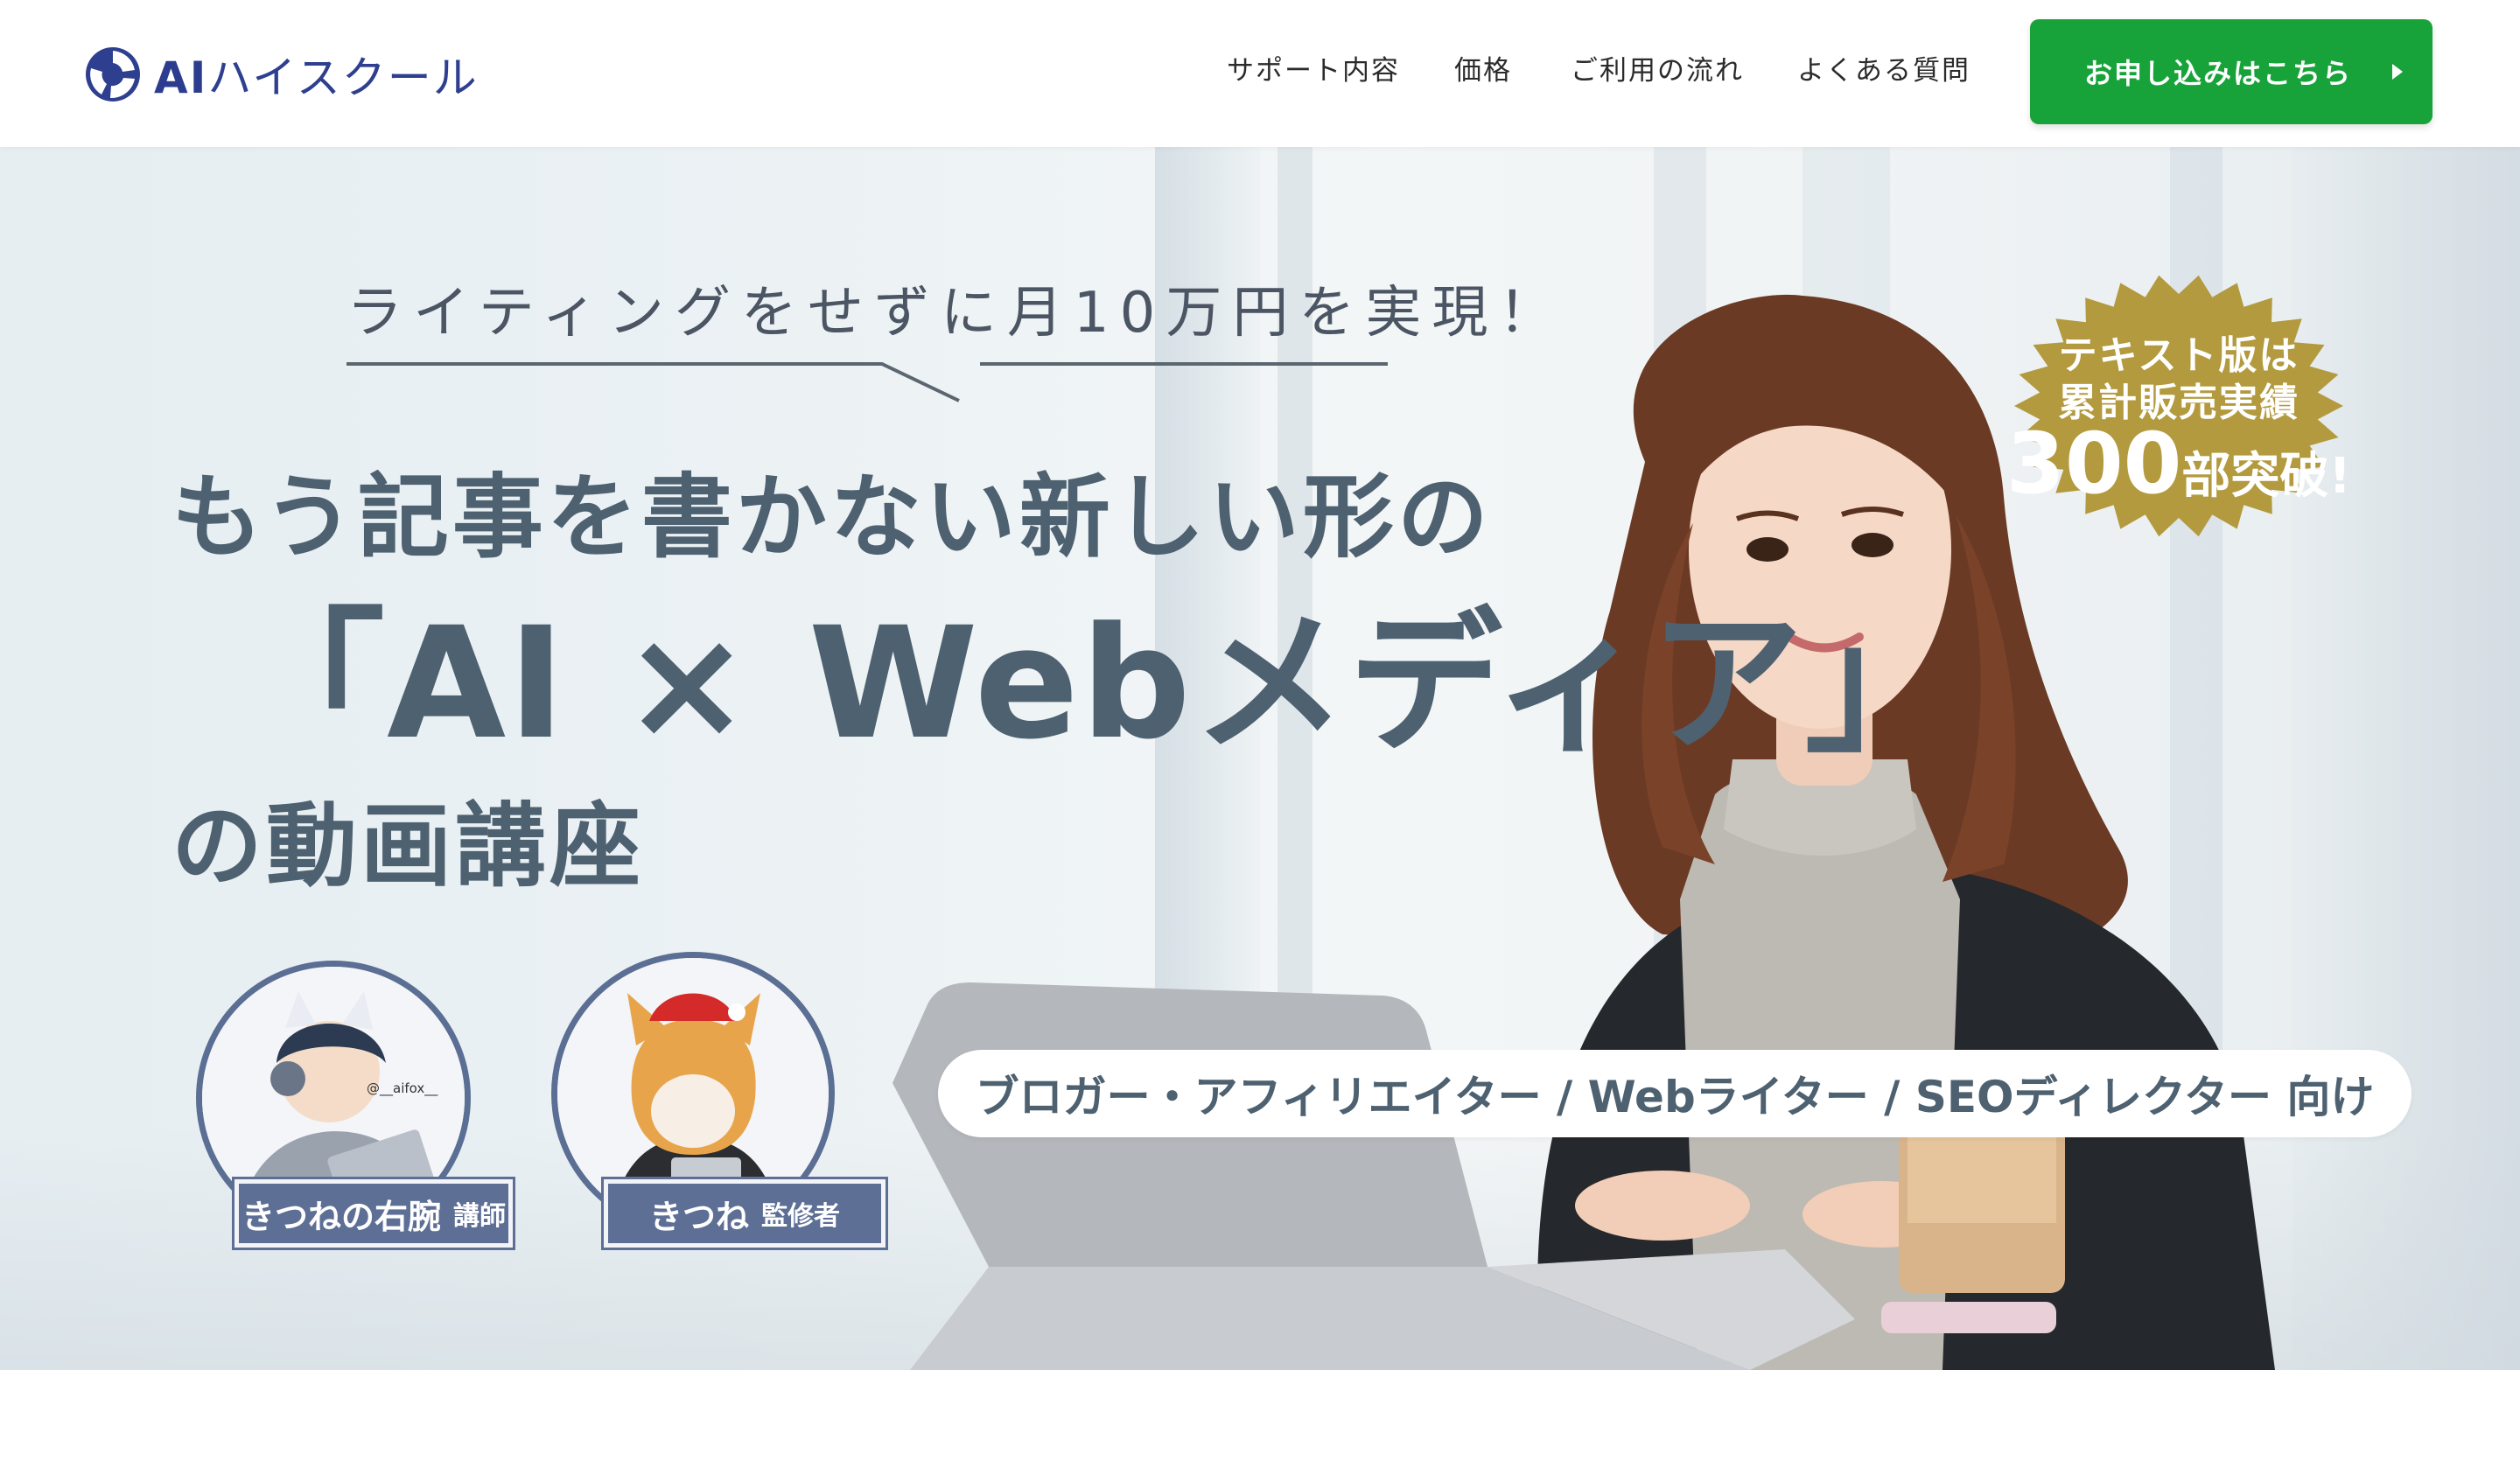 This screenshot has width=2520, height=1482. Describe the element at coordinates (1096, 683) in the screenshot. I see `hero-headline-line2: 「AI × Webメディア」` at that location.